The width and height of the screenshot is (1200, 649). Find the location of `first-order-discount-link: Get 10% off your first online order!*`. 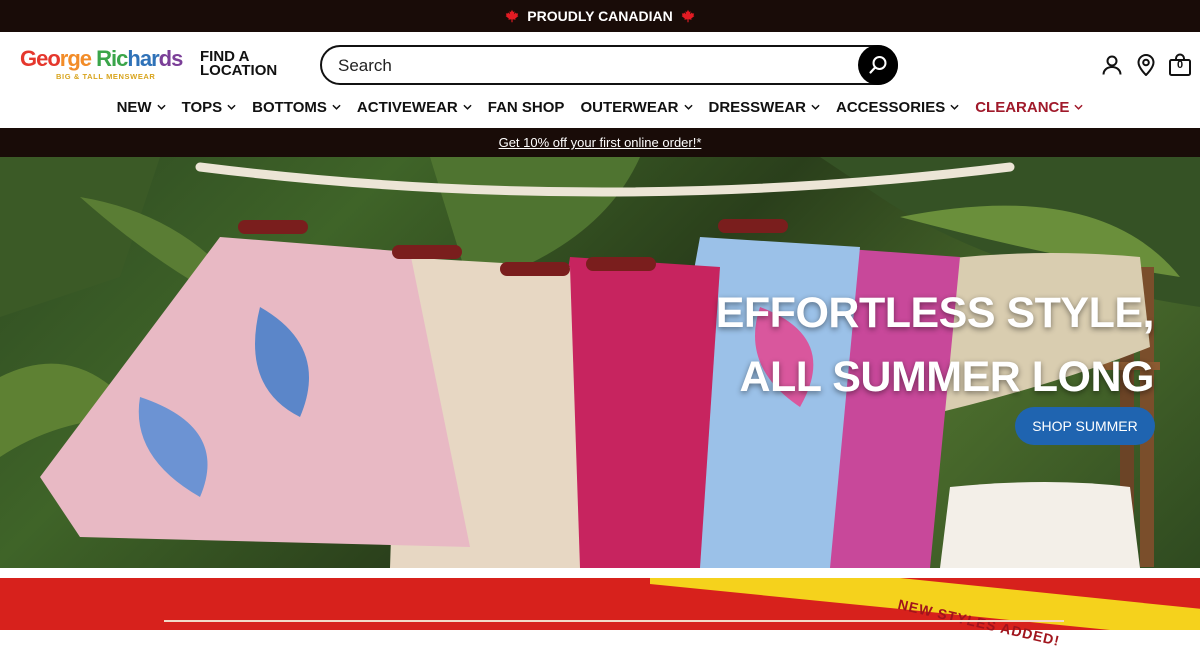

first-order-discount-link: Get 10% off your first online order!* is located at coordinates (600, 142).